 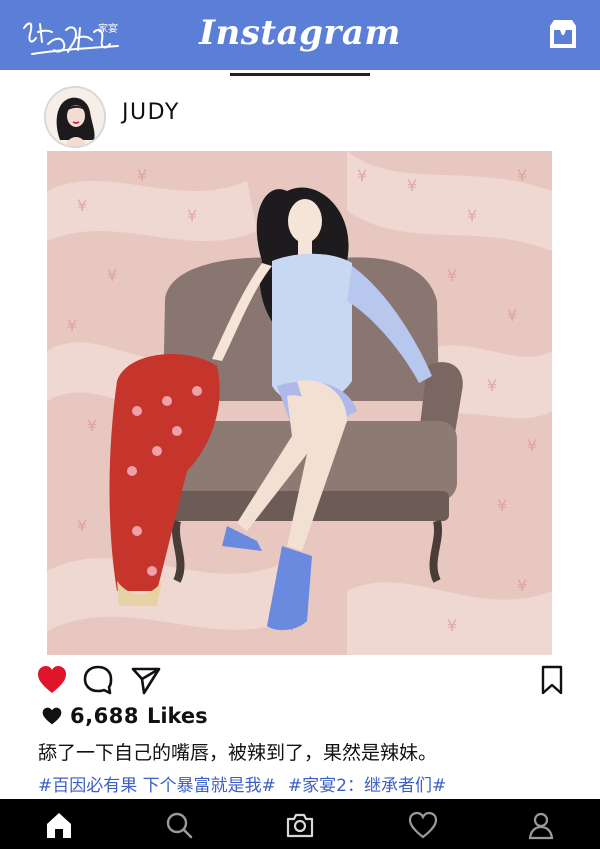 I want to click on paper-plane-icon, so click(x=146, y=680).